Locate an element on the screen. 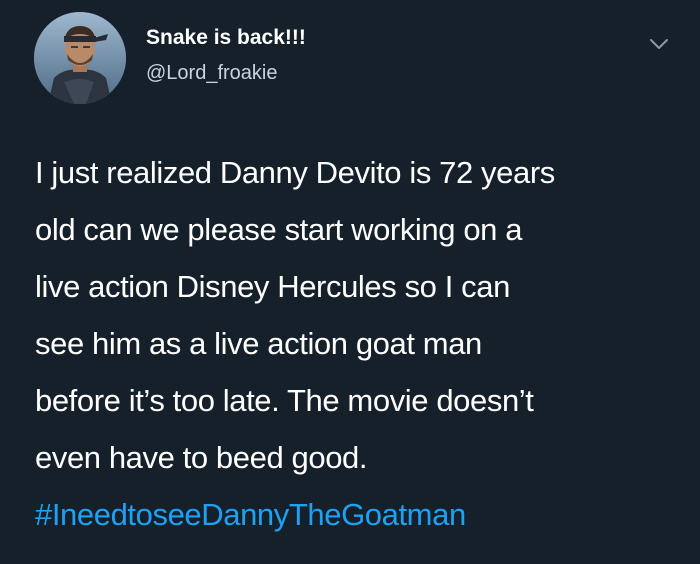  avatar-soldier-icon is located at coordinates (80, 58).